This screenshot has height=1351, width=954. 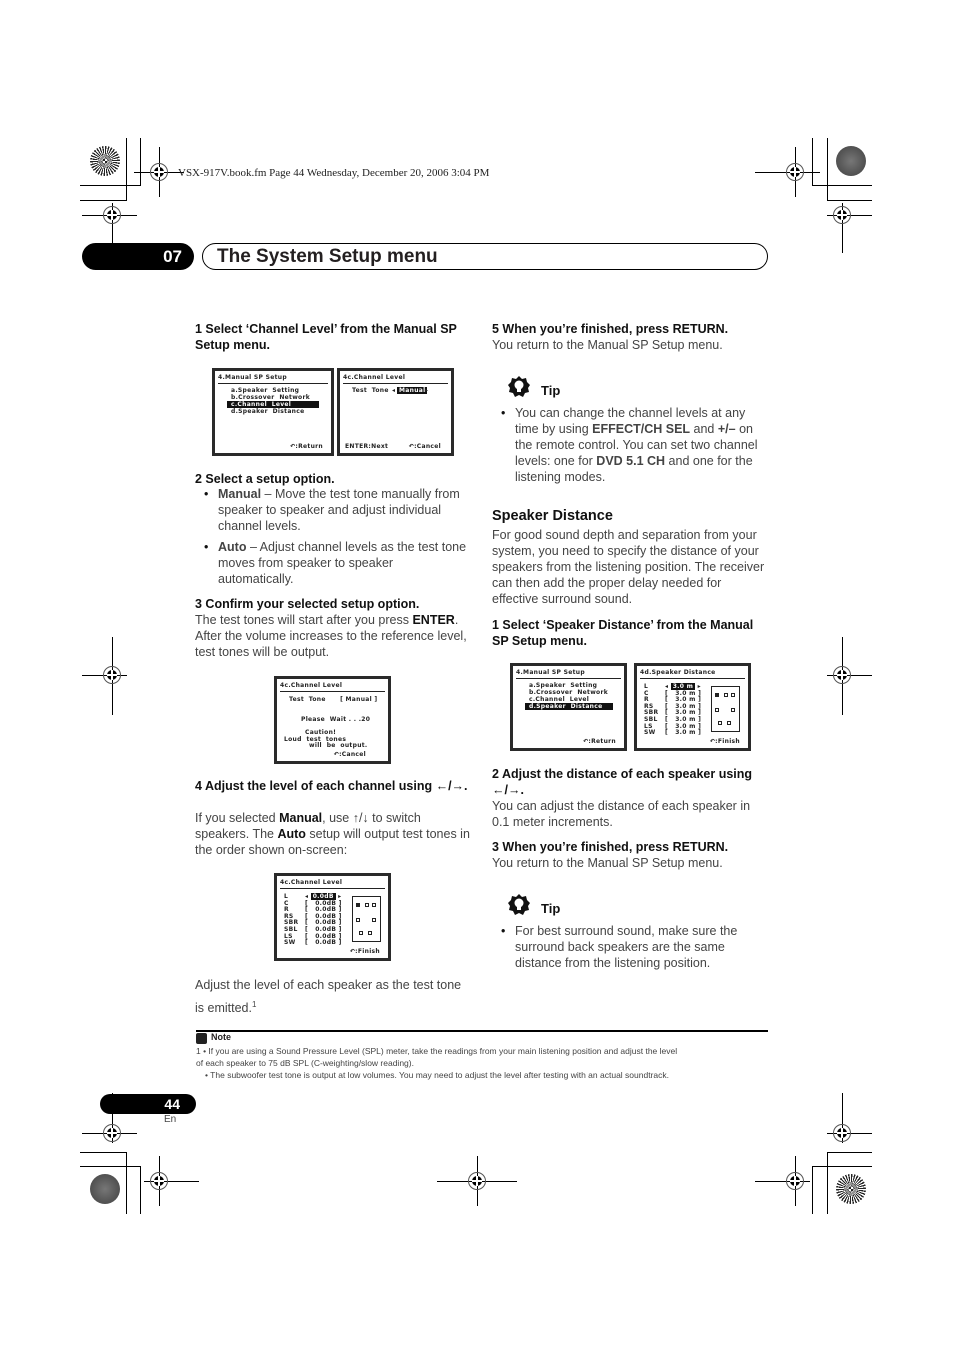 I want to click on osd-footer-right: ↶:Cancel, so click(x=424, y=446).